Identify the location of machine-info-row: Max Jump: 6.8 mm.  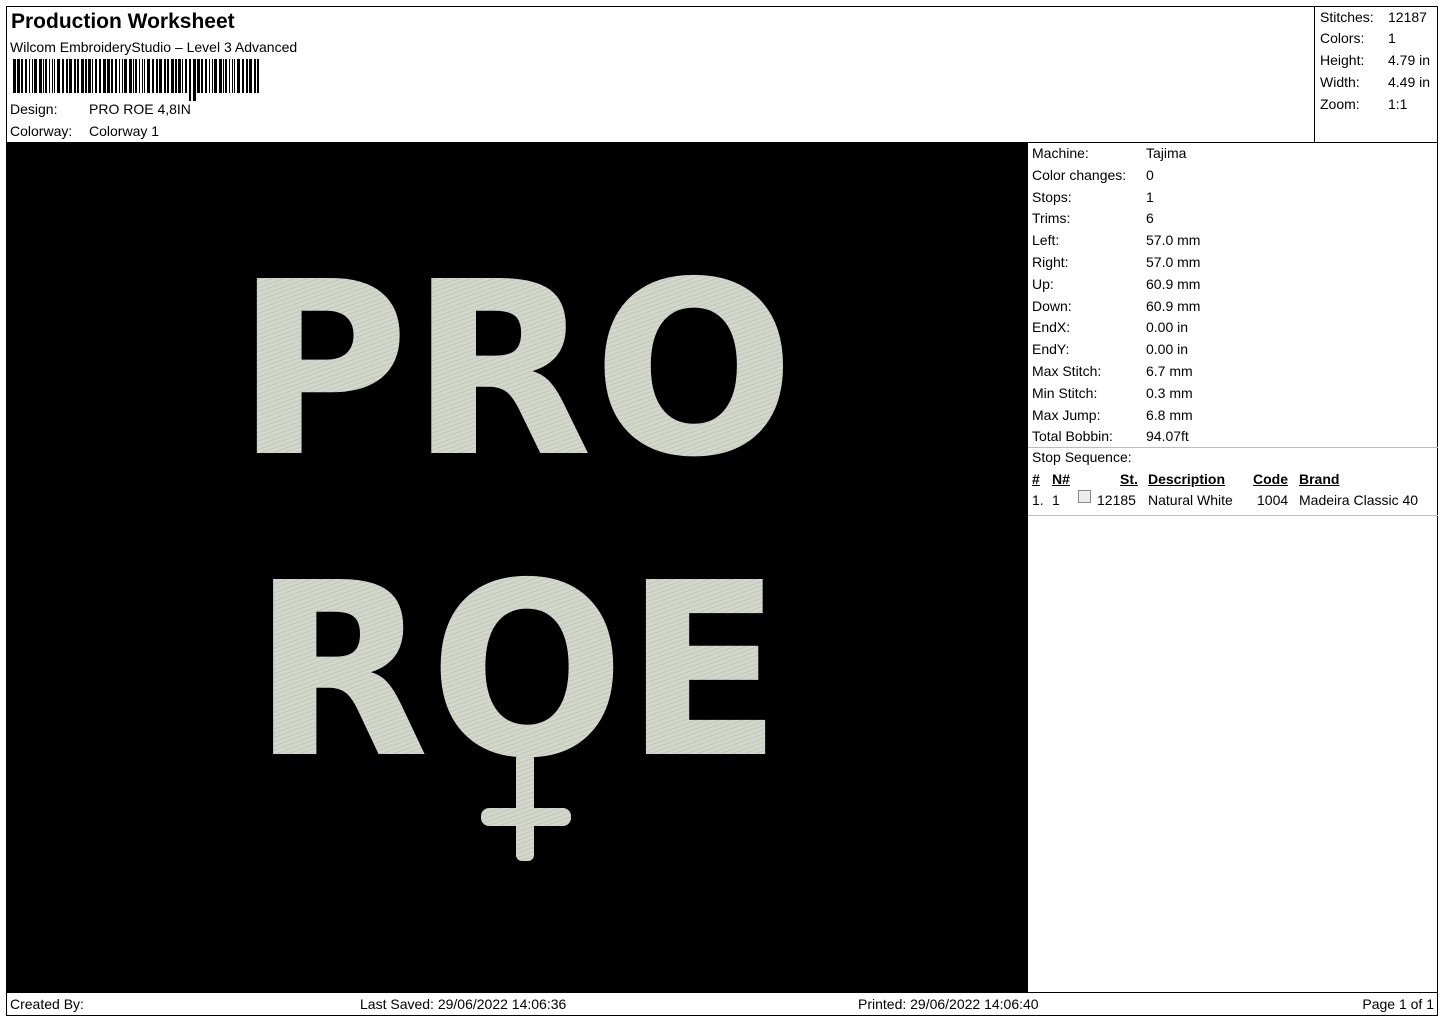
(1112, 415).